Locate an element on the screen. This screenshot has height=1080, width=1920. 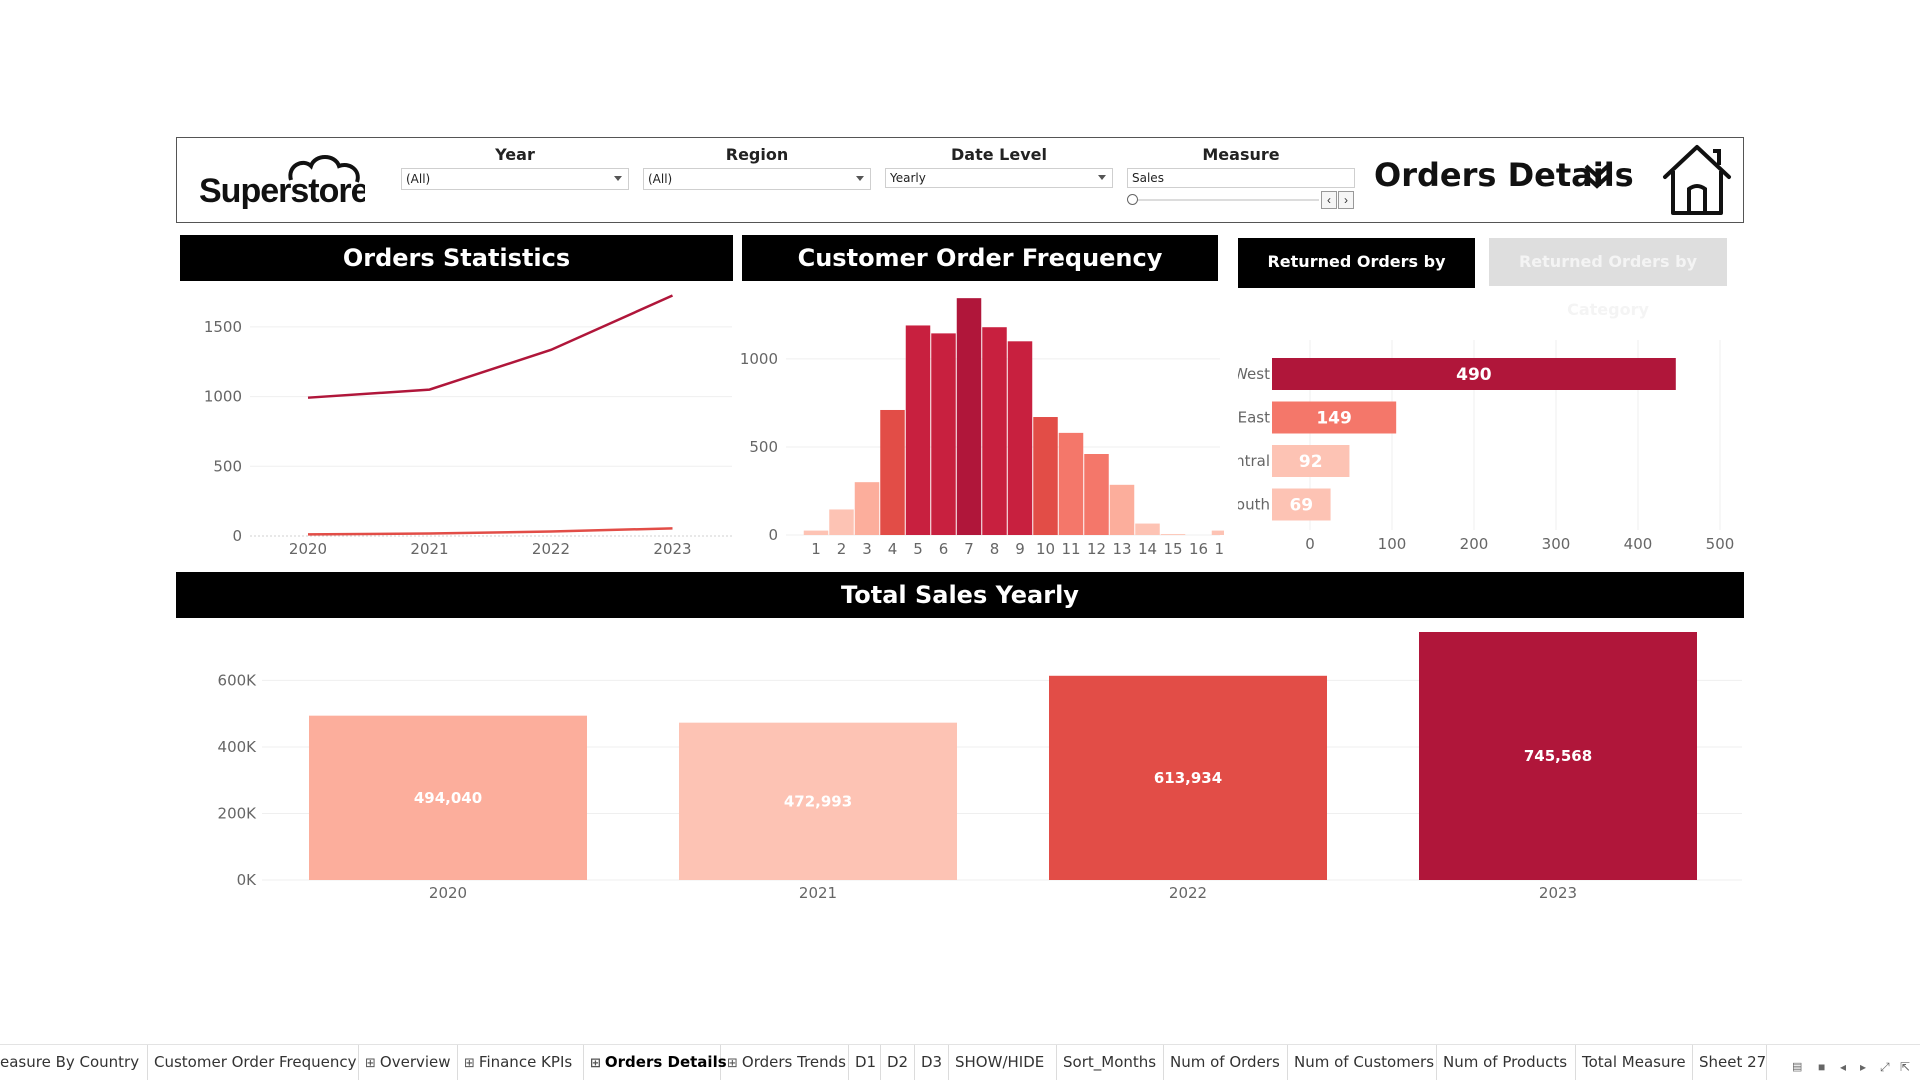
sheet-tab: ⊞ Overview is located at coordinates (408, 1062).